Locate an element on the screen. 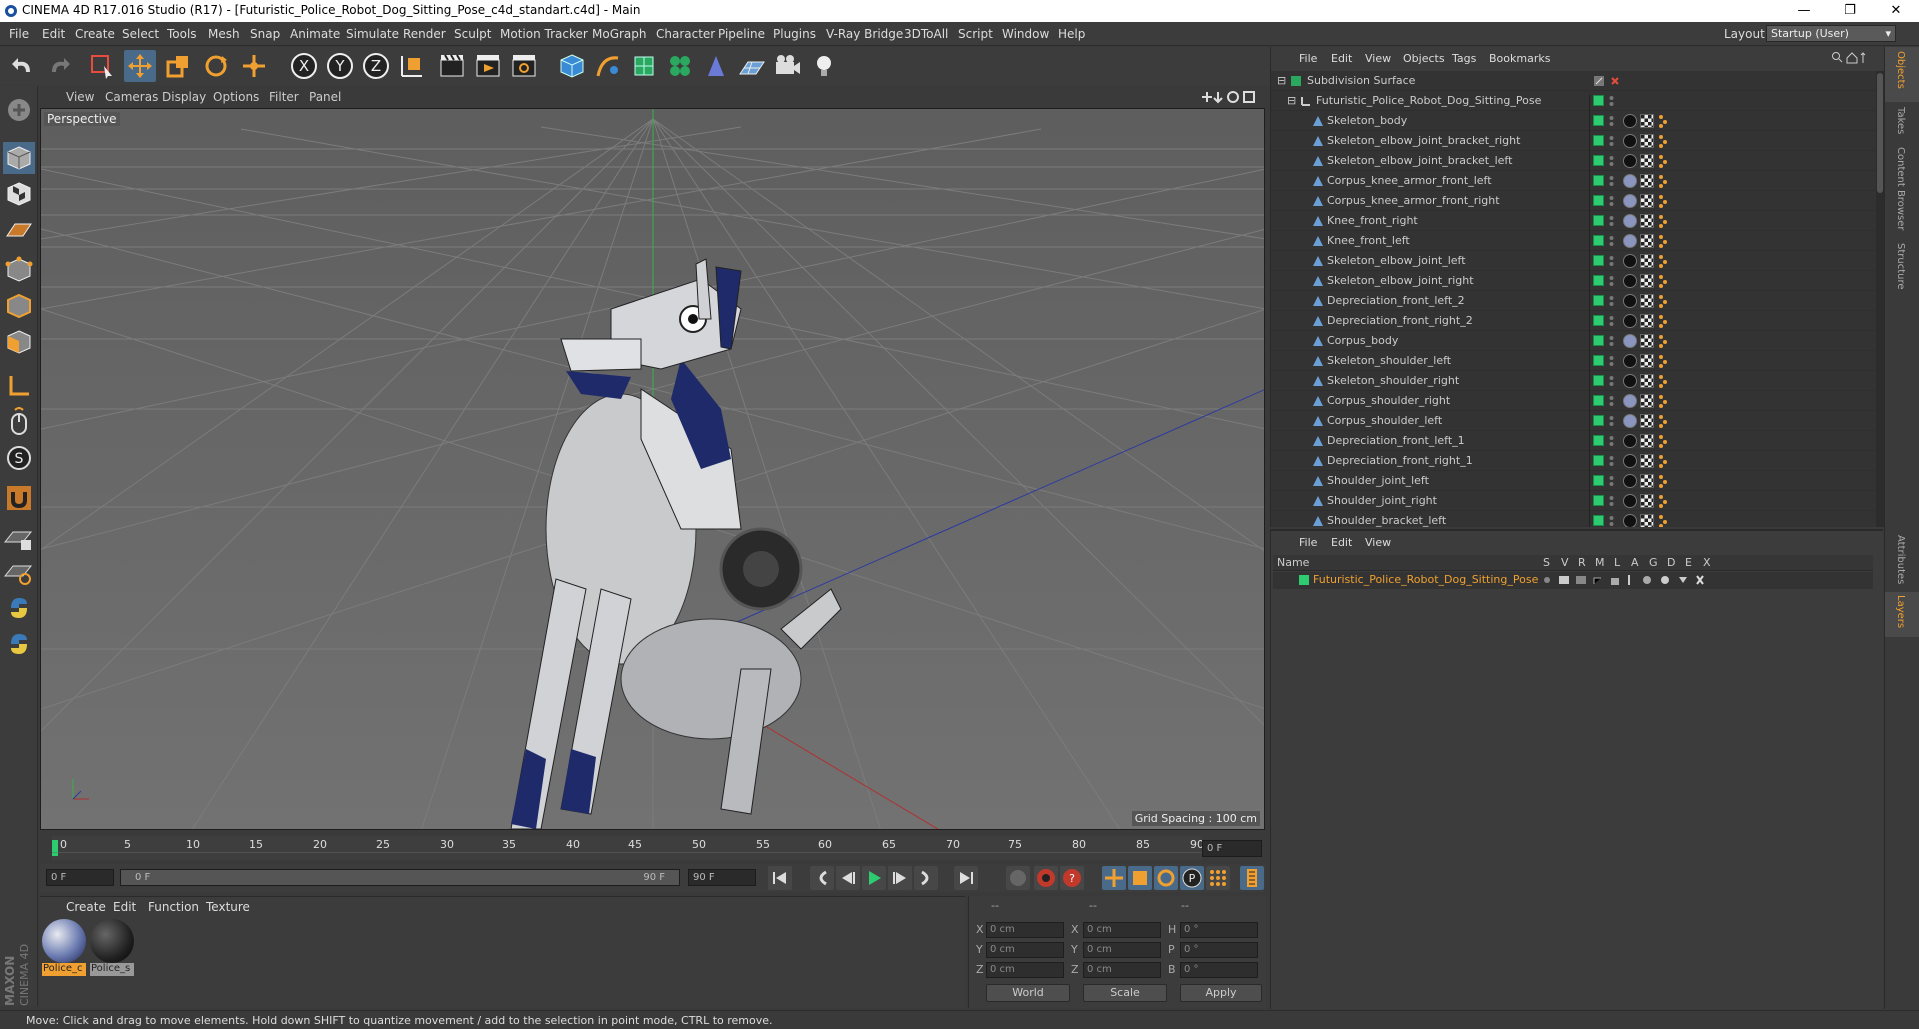  menu-snap: Snap is located at coordinates (265, 34).